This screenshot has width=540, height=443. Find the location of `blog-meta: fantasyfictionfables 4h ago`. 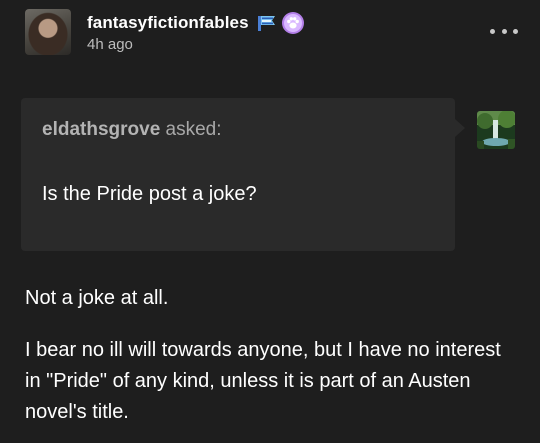

blog-meta: fantasyfictionfables 4h ago is located at coordinates (196, 32).